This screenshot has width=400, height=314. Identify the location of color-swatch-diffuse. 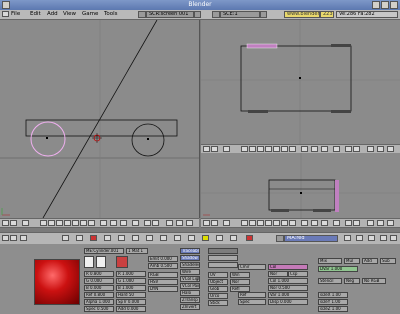
(122, 262).